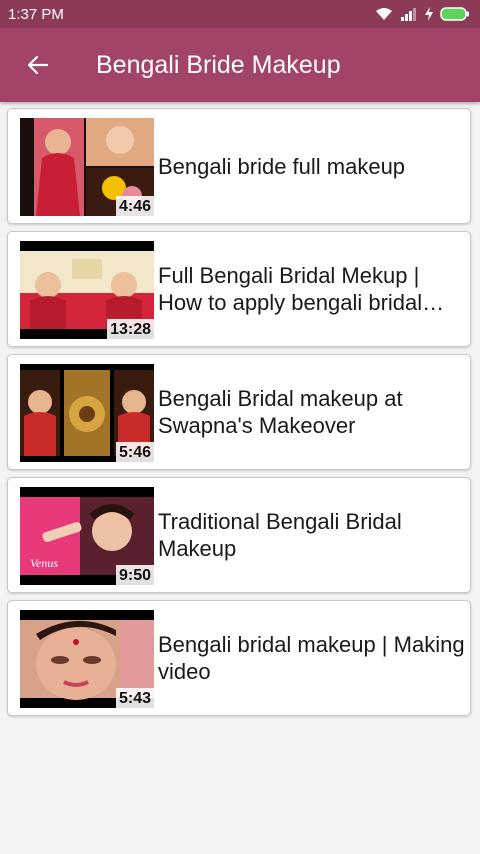 The image size is (480, 854). Describe the element at coordinates (130, 329) in the screenshot. I see `video-duration: 13:28` at that location.